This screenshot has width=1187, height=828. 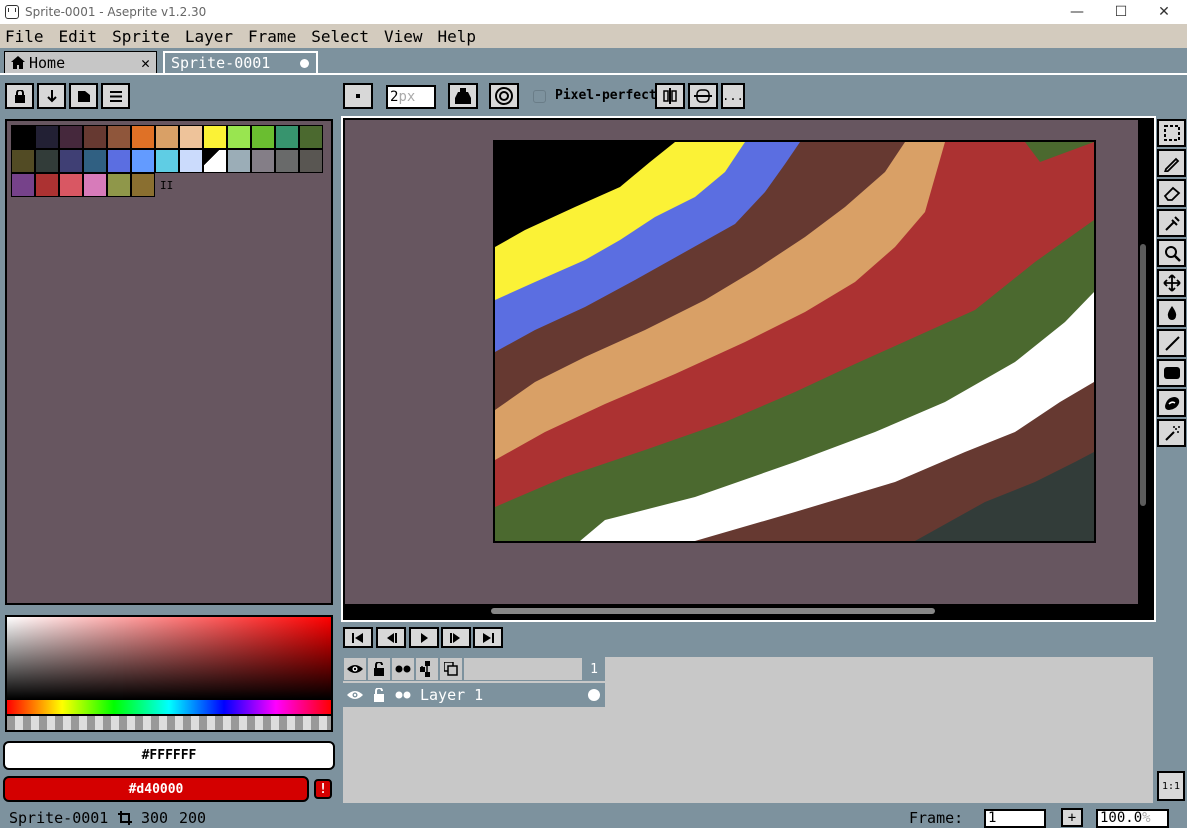 What do you see at coordinates (340, 36) in the screenshot?
I see `menu-select: Select` at bounding box center [340, 36].